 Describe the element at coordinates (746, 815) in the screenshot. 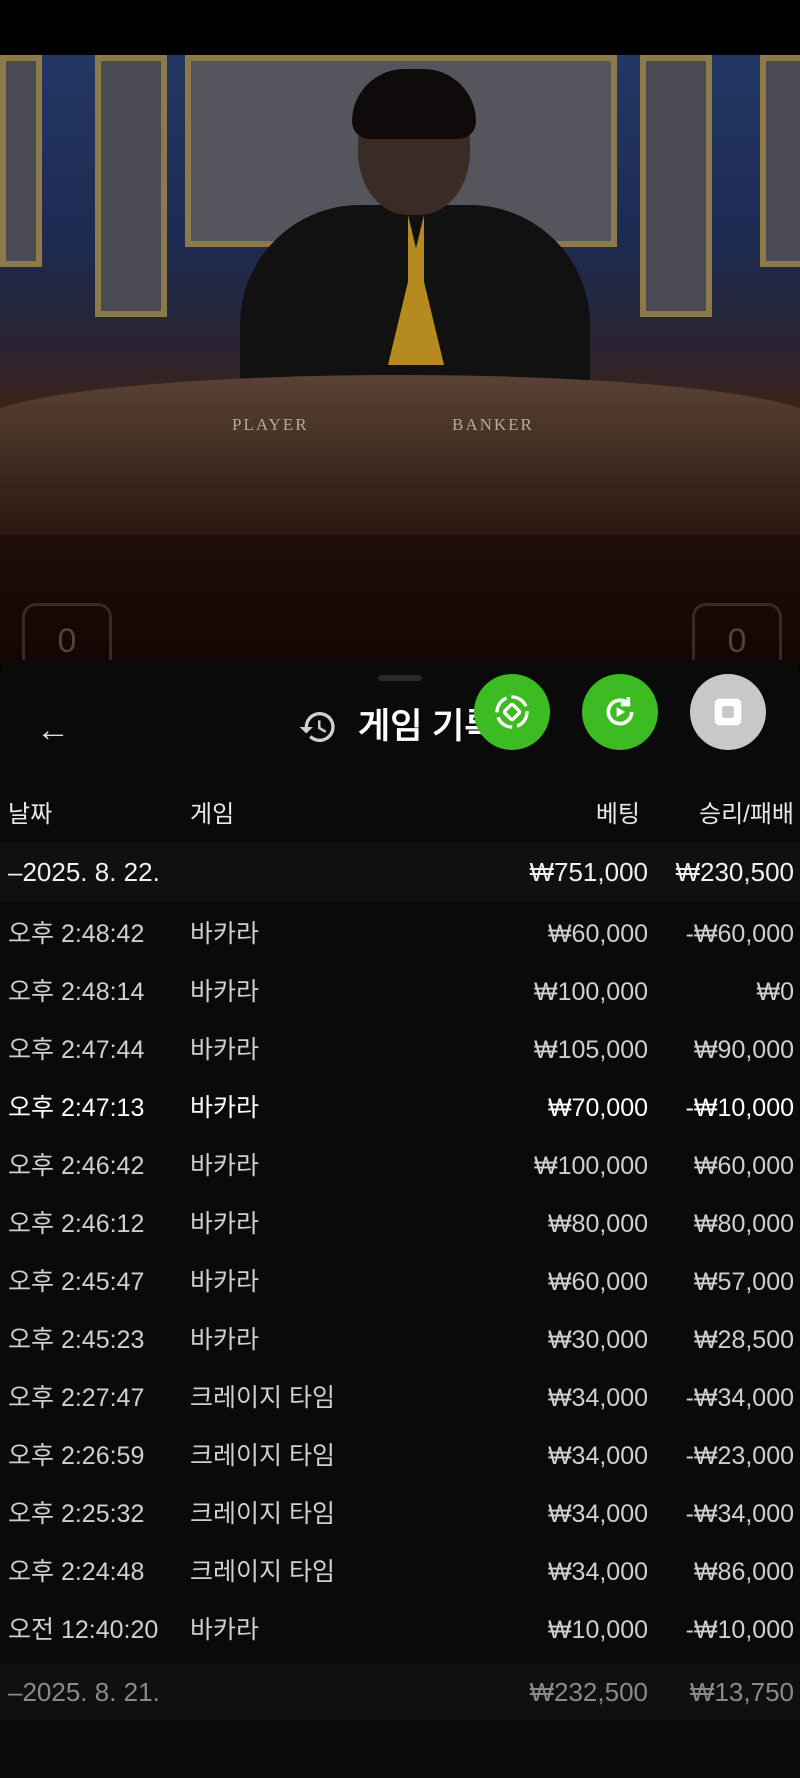

I see `column-header-win-loss: 승리/패배` at that location.